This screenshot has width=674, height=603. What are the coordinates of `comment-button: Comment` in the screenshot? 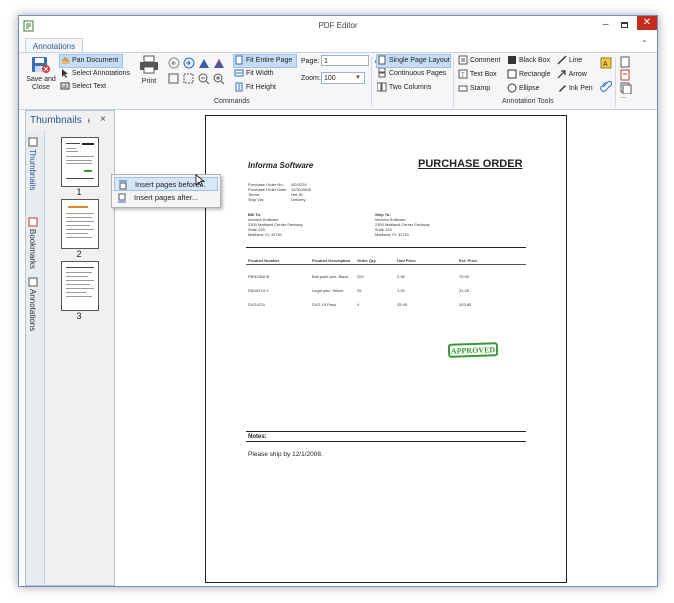 It's located at (479, 61).